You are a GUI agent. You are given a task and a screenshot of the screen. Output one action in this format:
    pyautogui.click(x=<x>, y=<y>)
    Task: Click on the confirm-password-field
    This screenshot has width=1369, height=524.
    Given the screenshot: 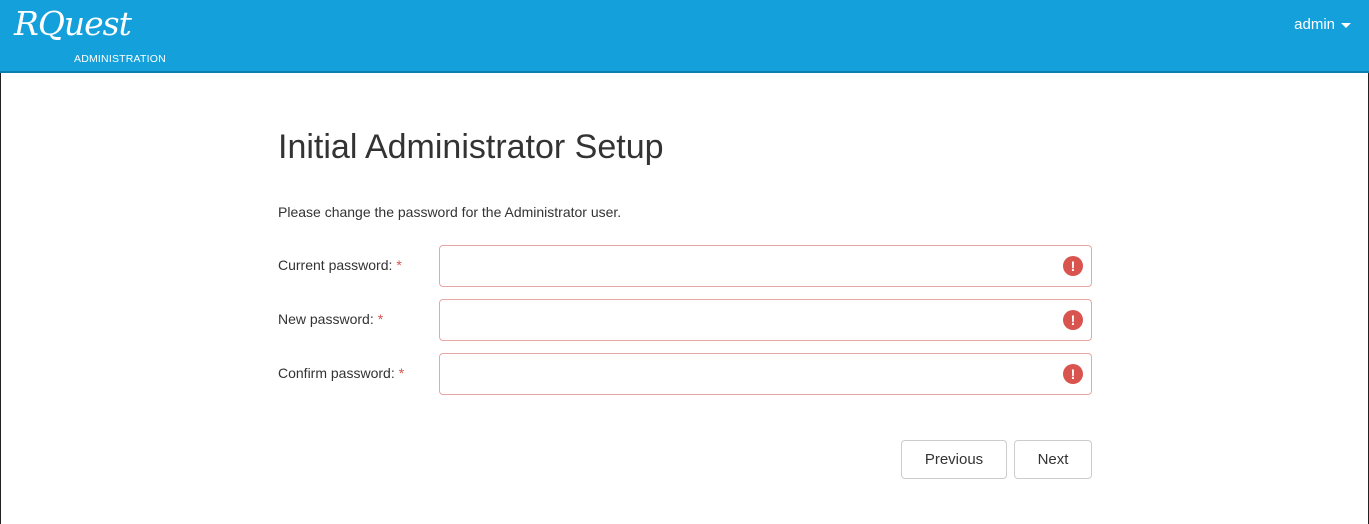 What is the action you would take?
    pyautogui.click(x=765, y=374)
    